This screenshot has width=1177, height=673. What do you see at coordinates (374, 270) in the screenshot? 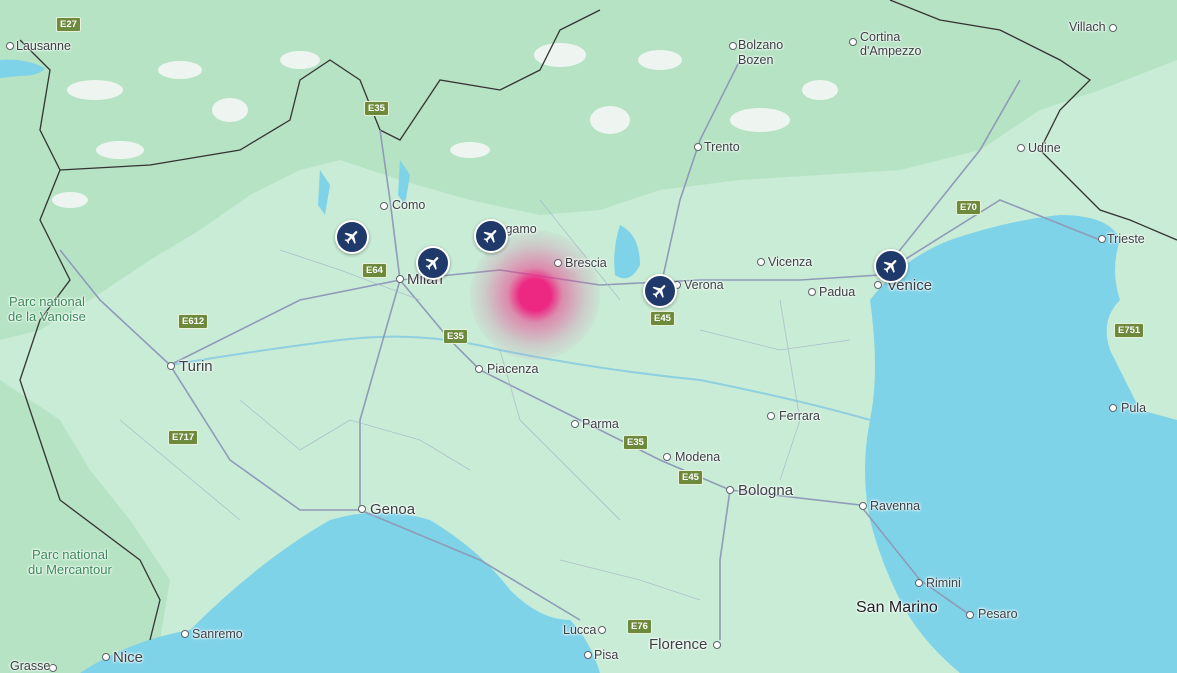
I see `road-shield: E64` at bounding box center [374, 270].